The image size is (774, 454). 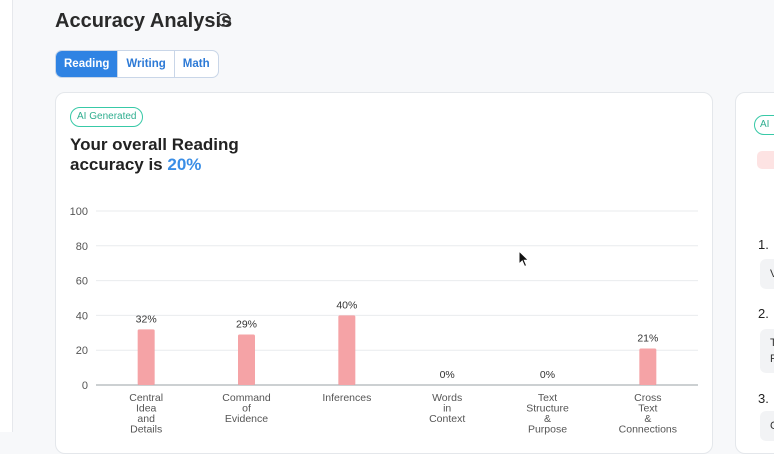 What do you see at coordinates (82, 282) in the screenshot?
I see `y-tick-label: 60` at bounding box center [82, 282].